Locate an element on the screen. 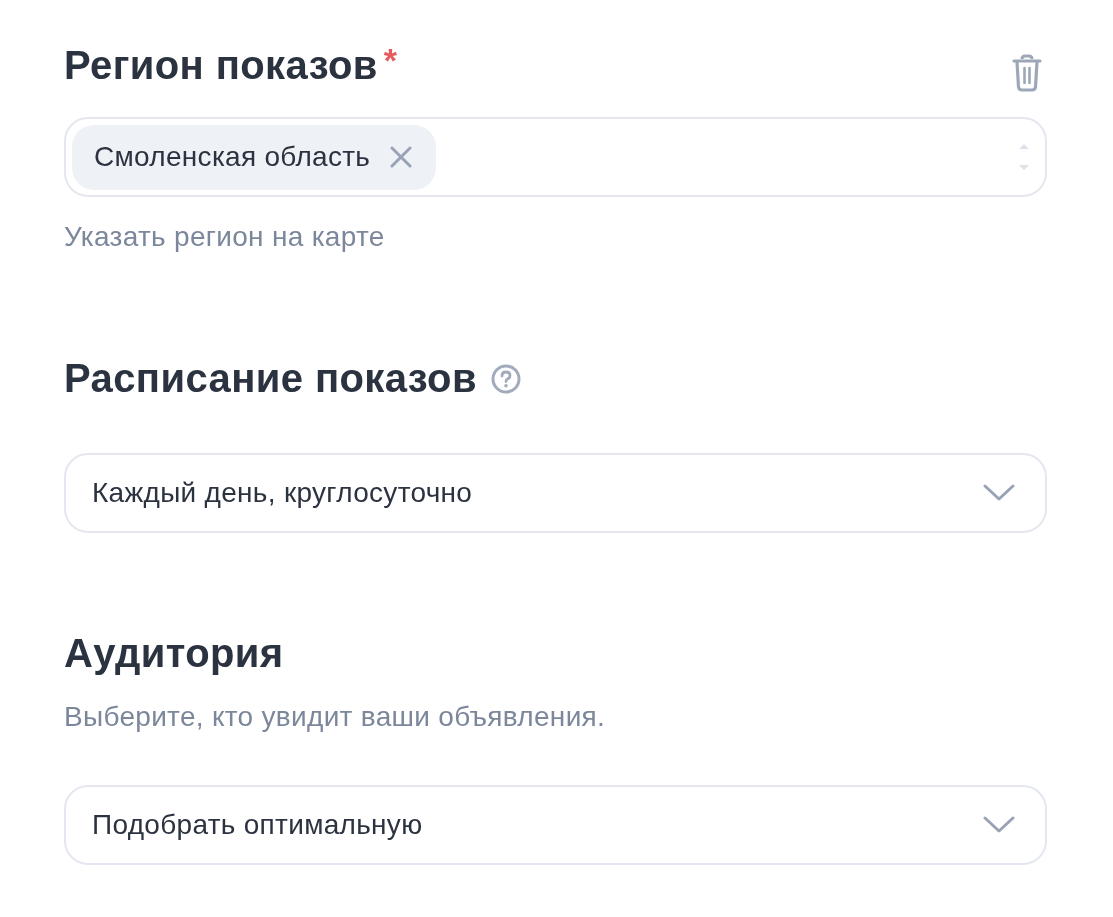  map-link: Указать регион на карте is located at coordinates (224, 237).